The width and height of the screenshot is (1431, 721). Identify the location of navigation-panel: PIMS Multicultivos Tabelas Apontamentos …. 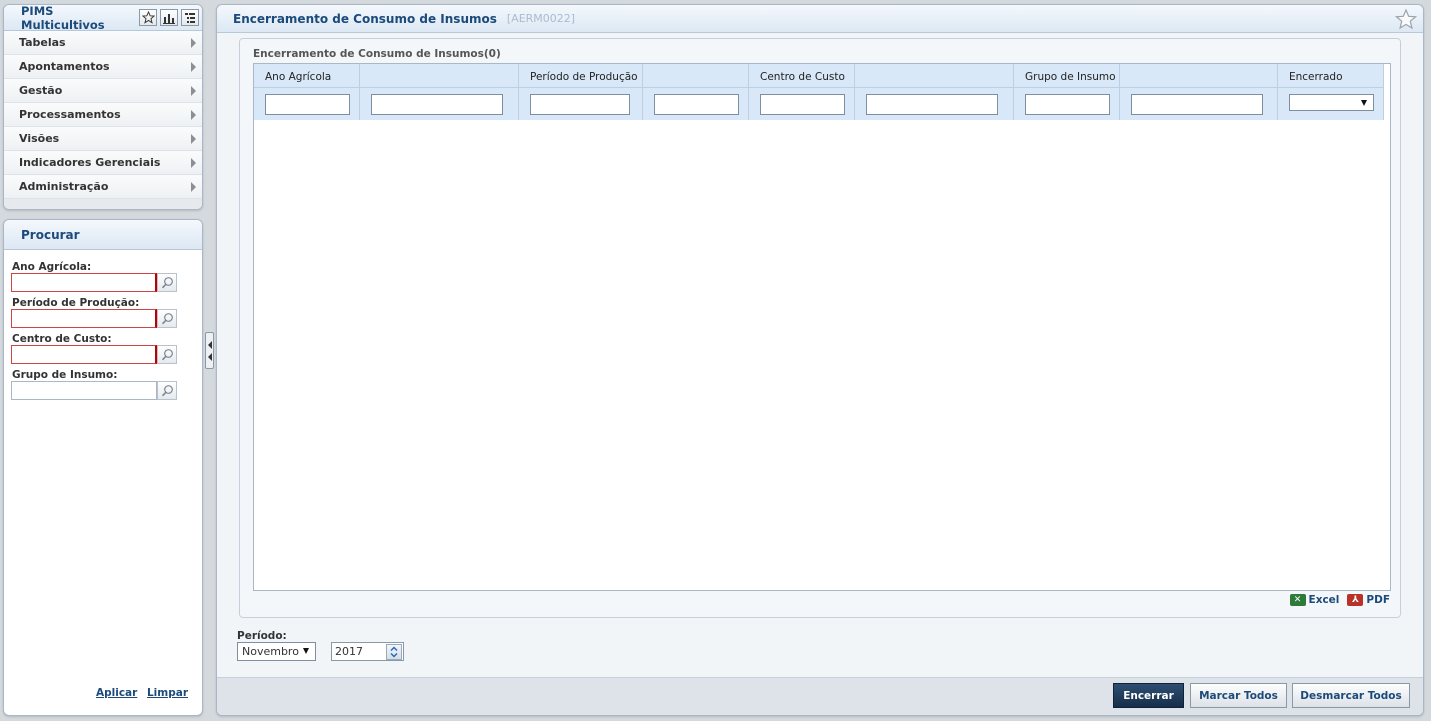
(103, 107).